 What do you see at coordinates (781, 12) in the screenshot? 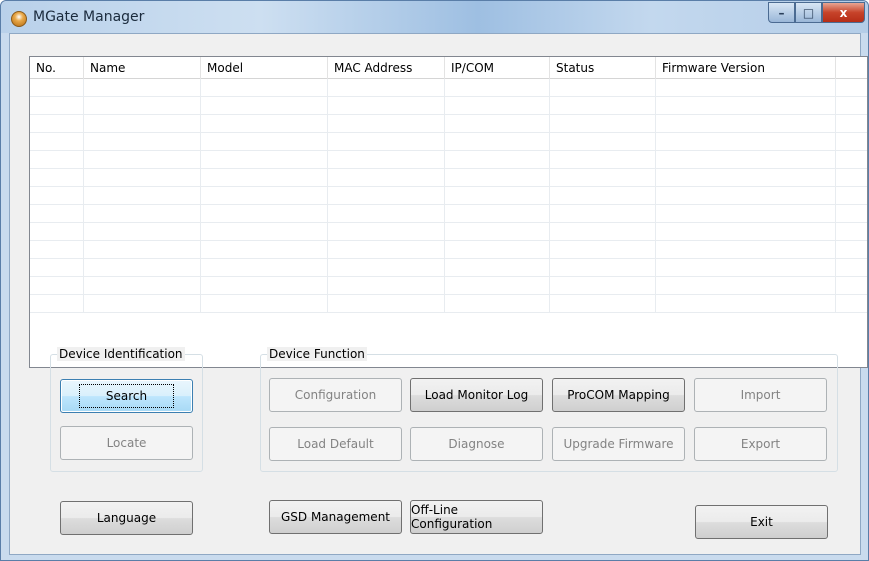
I see `minimize-button: –` at bounding box center [781, 12].